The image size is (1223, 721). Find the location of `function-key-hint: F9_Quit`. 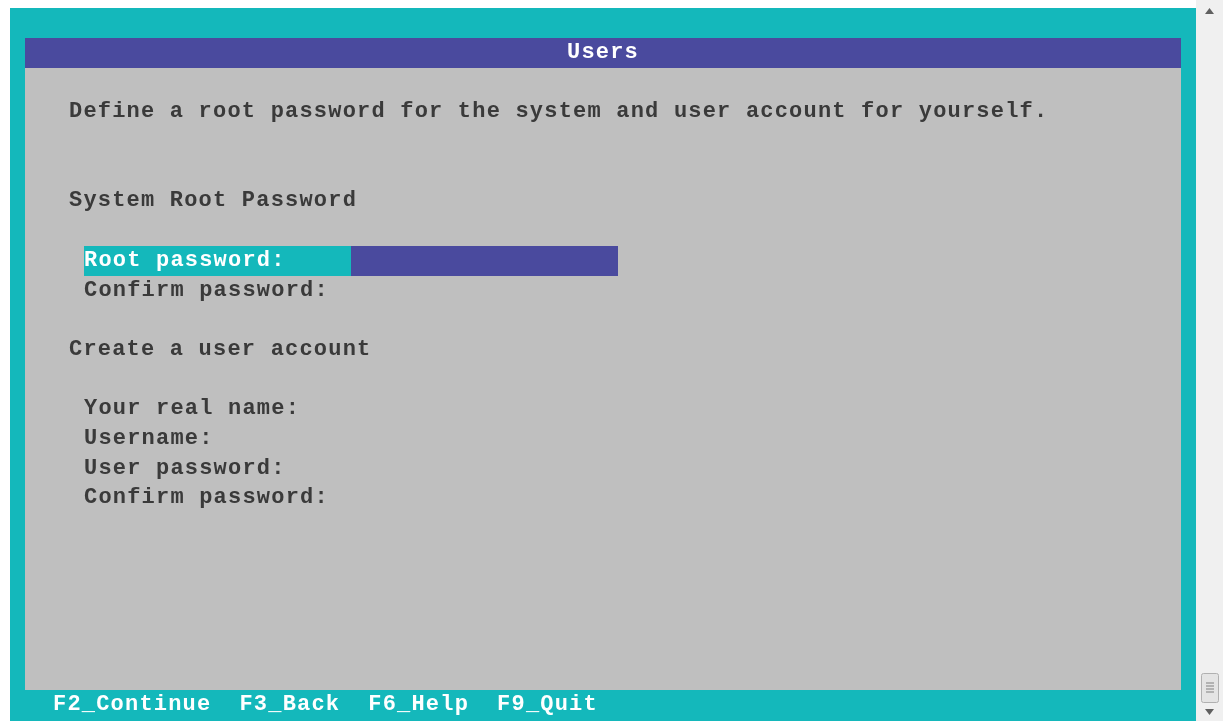

function-key-hint: F9_Quit is located at coordinates (547, 705).